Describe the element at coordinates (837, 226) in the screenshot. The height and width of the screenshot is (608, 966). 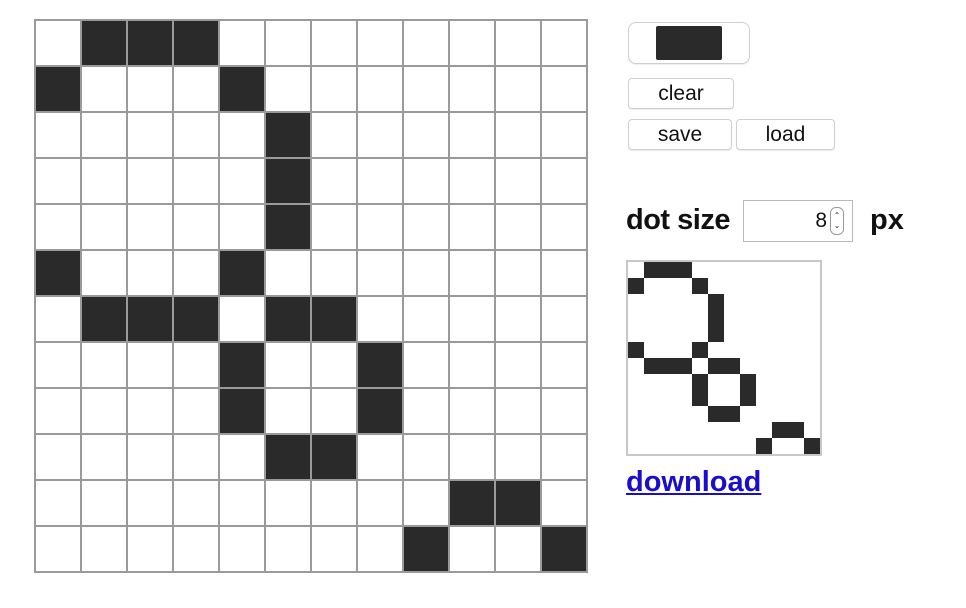
I see `stepper-down-icon: ⌄` at that location.